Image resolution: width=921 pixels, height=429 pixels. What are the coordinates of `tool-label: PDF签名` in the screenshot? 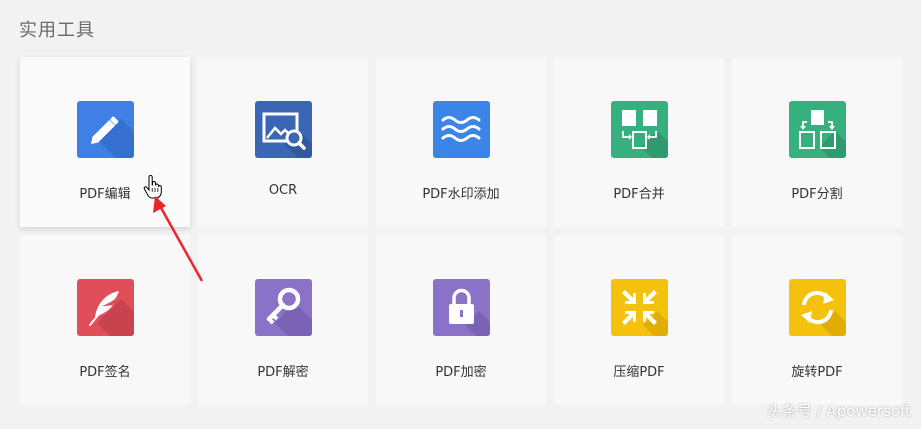 It's located at (105, 372).